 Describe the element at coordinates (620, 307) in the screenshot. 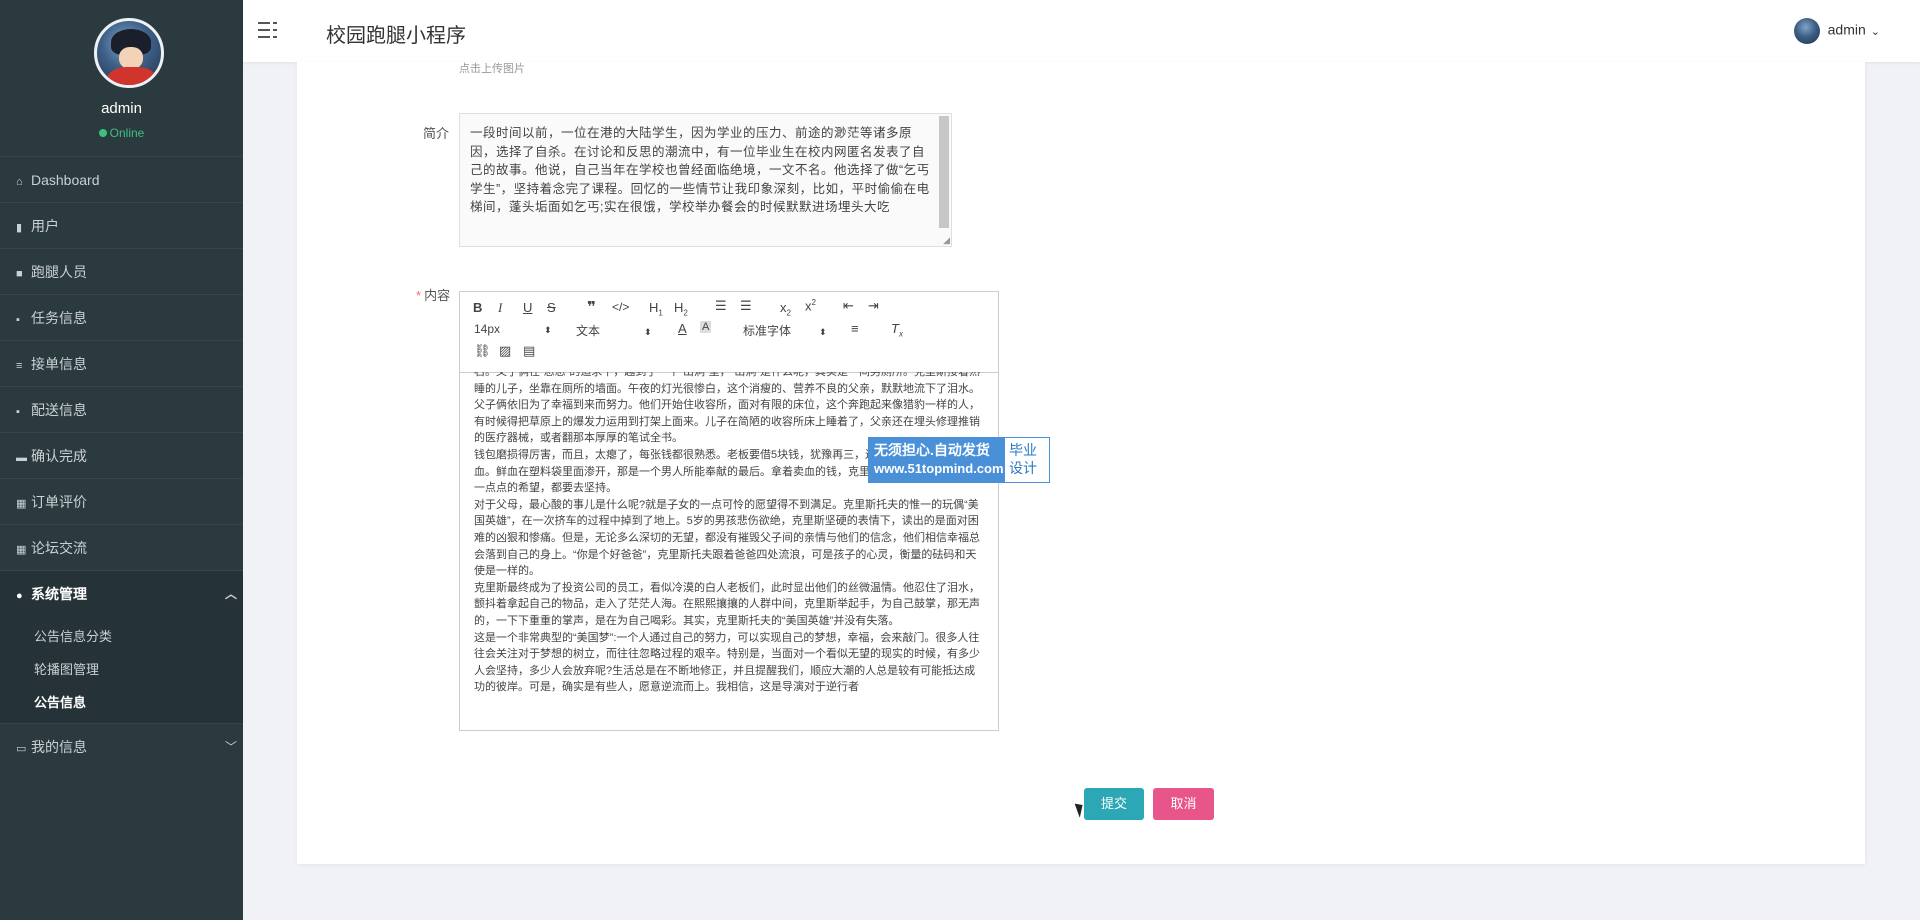

I see `code-icon: </>` at that location.